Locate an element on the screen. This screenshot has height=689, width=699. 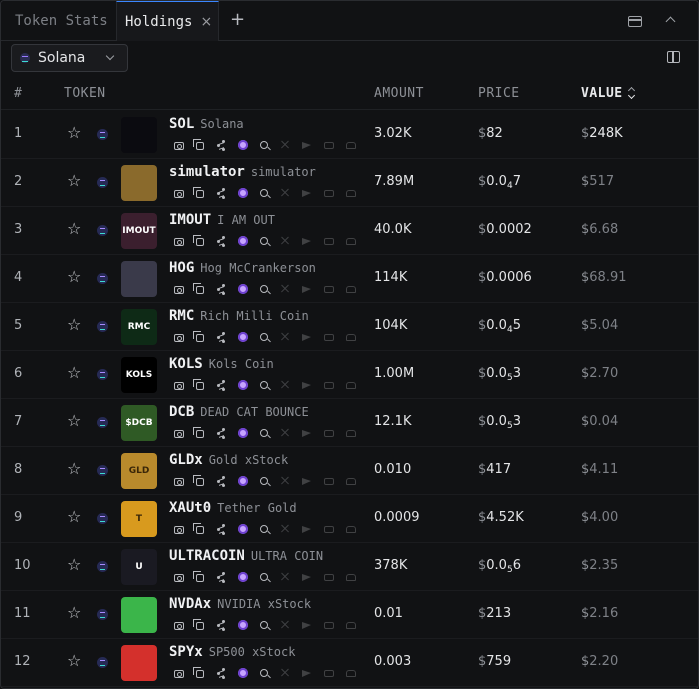
token-logo: KOLS is located at coordinates (139, 375).